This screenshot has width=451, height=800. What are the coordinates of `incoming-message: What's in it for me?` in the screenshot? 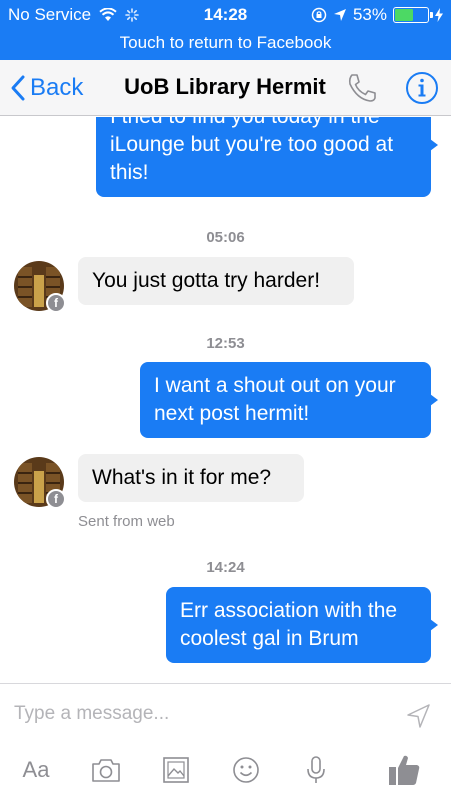 It's located at (191, 478).